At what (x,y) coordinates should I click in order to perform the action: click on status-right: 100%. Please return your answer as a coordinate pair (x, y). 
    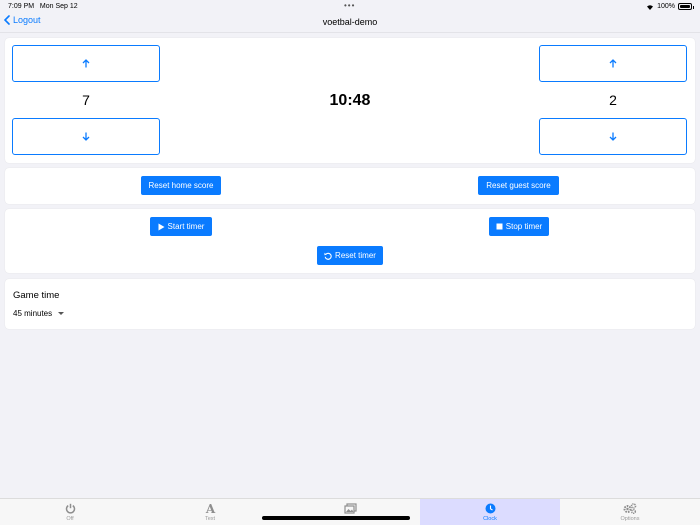
    Looking at the image, I should click on (670, 6).